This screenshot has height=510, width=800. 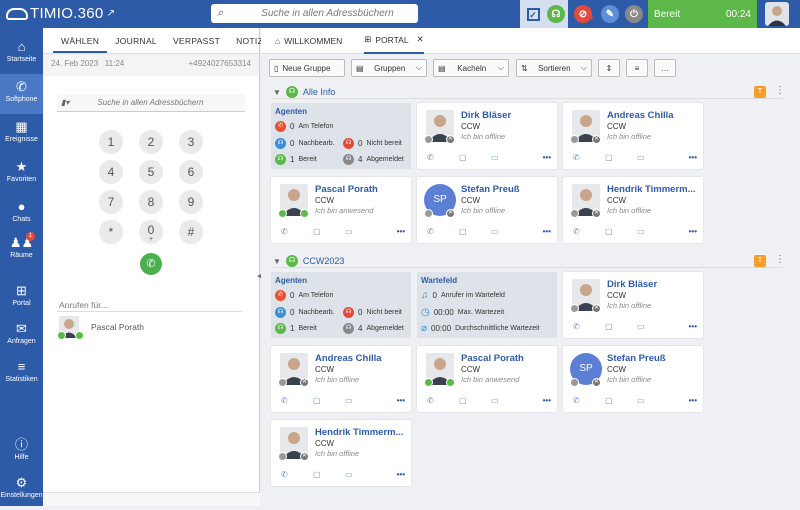 I want to click on global-search-input: ⌕ Suche in allen Adressbüchern, so click(x=314, y=13).